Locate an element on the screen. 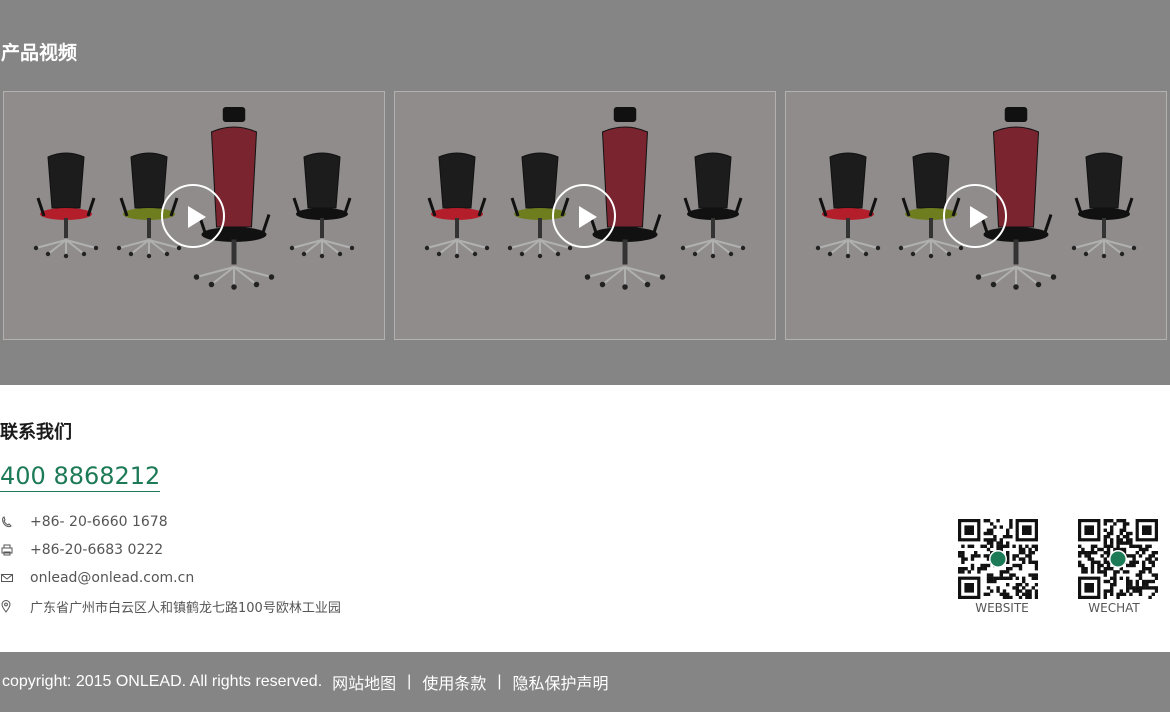 This screenshot has width=1170, height=712. phone-number: +86- 20-6660 1678 is located at coordinates (99, 522).